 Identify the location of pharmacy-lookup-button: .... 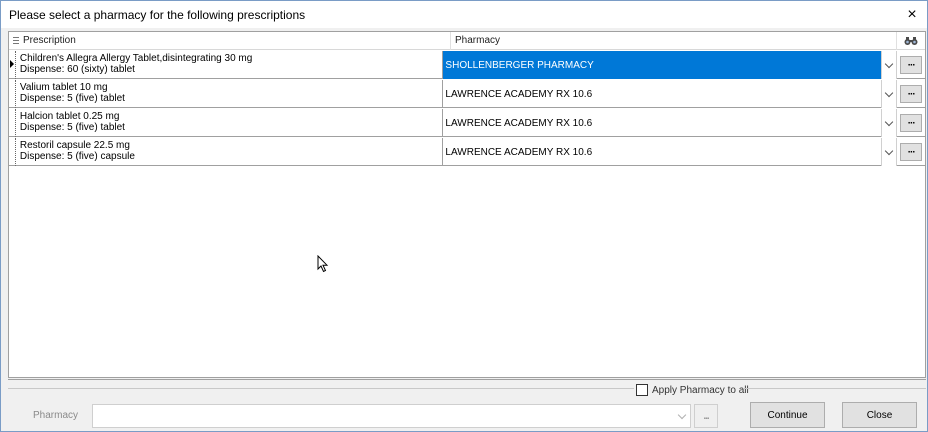
(706, 416).